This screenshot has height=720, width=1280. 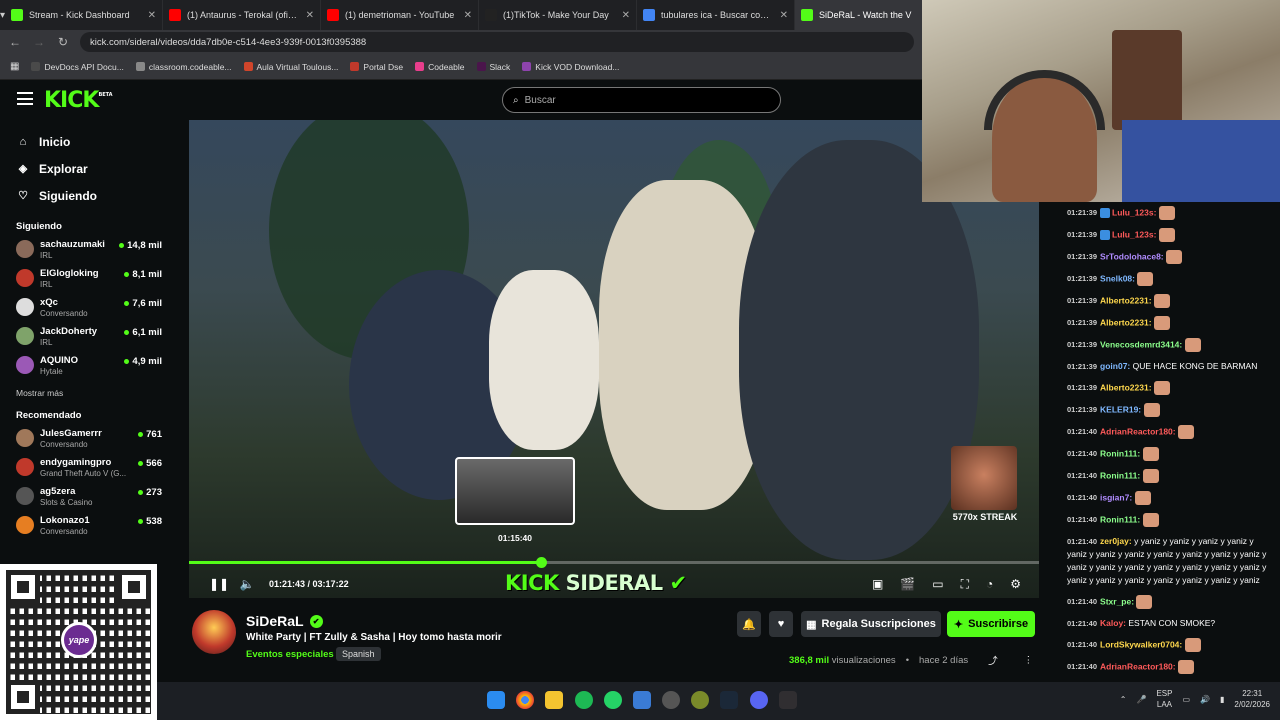 I want to click on mic-icon: 🎤, so click(x=1141, y=699).